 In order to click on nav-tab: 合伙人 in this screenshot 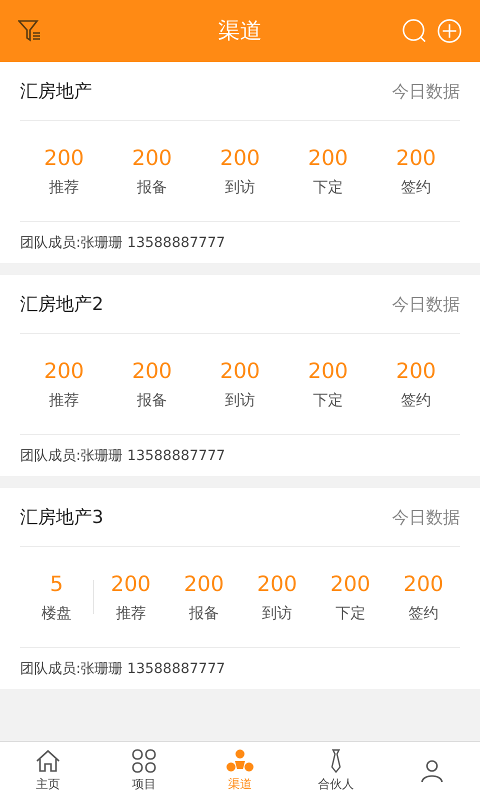, I will do `click(336, 771)`.